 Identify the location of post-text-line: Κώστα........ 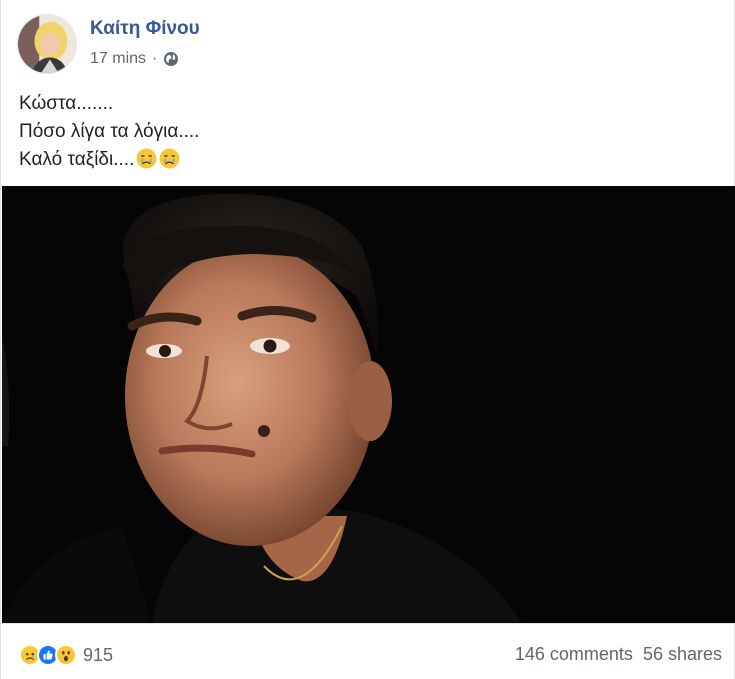
(66, 103).